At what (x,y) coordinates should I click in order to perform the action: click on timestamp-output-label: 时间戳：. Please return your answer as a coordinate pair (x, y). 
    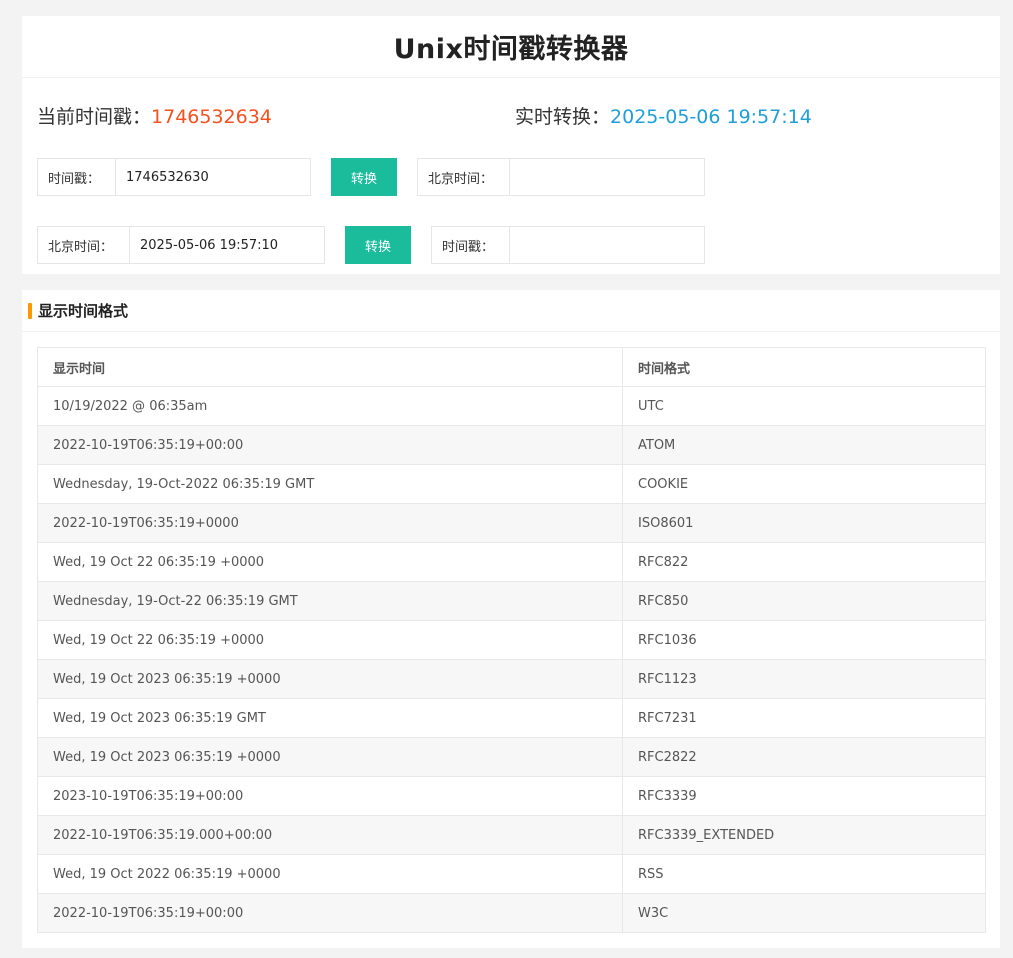
    Looking at the image, I should click on (471, 245).